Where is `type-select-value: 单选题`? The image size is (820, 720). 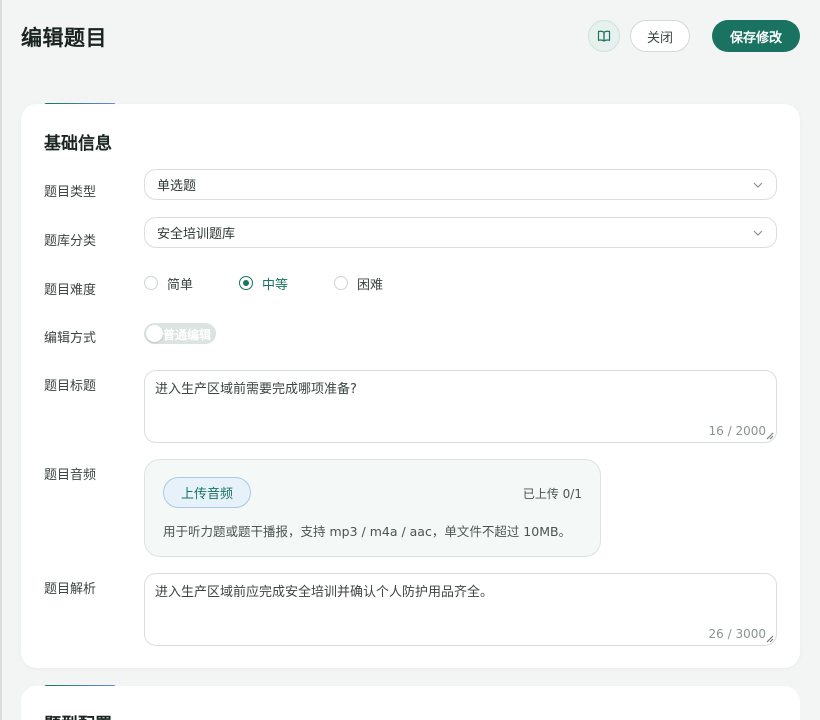 type-select-value: 单选题 is located at coordinates (177, 186).